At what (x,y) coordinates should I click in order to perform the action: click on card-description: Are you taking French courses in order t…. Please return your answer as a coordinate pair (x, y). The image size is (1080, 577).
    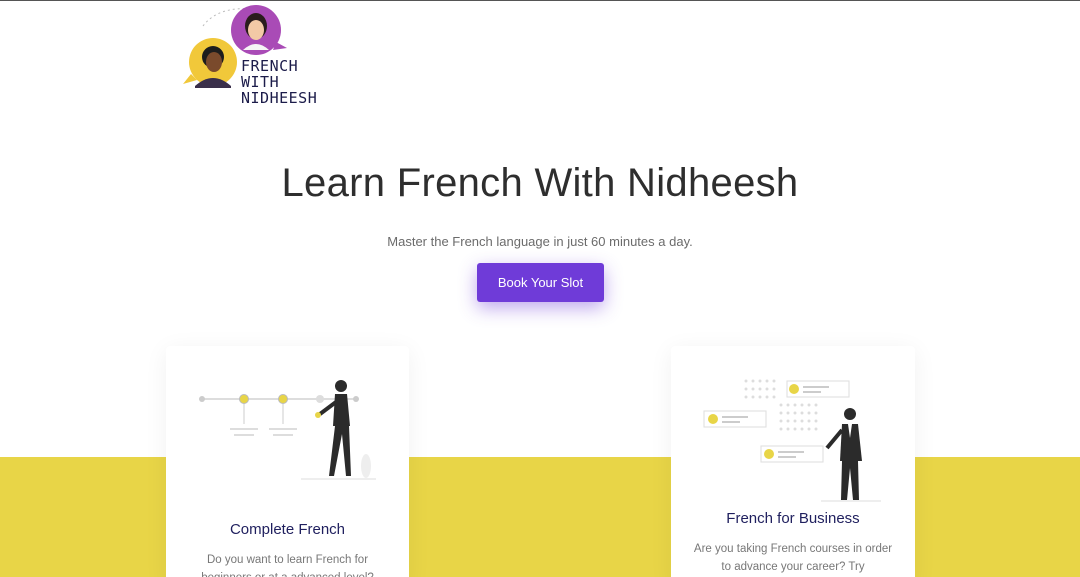
    Looking at the image, I should click on (793, 558).